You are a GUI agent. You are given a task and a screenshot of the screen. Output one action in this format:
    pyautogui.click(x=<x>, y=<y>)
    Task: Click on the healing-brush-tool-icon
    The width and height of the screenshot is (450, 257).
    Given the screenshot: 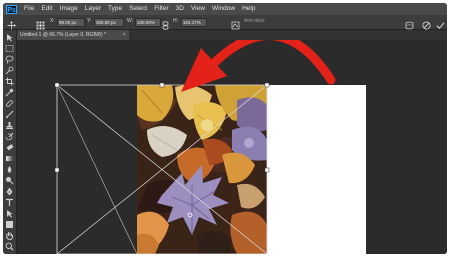 What is the action you would take?
    pyautogui.click(x=9, y=103)
    